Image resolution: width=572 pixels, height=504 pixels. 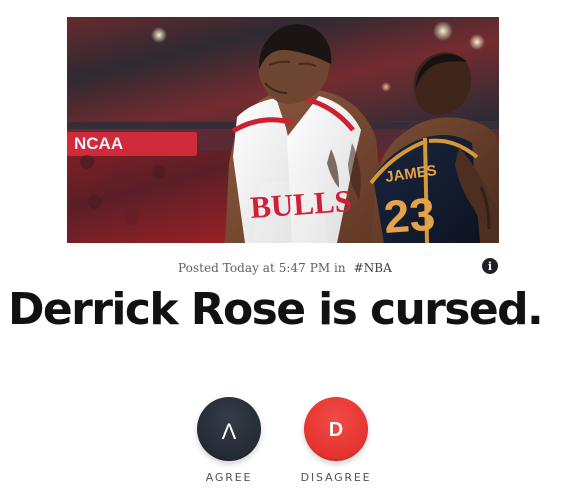 I want to click on disagree-button: D, so click(x=336, y=429).